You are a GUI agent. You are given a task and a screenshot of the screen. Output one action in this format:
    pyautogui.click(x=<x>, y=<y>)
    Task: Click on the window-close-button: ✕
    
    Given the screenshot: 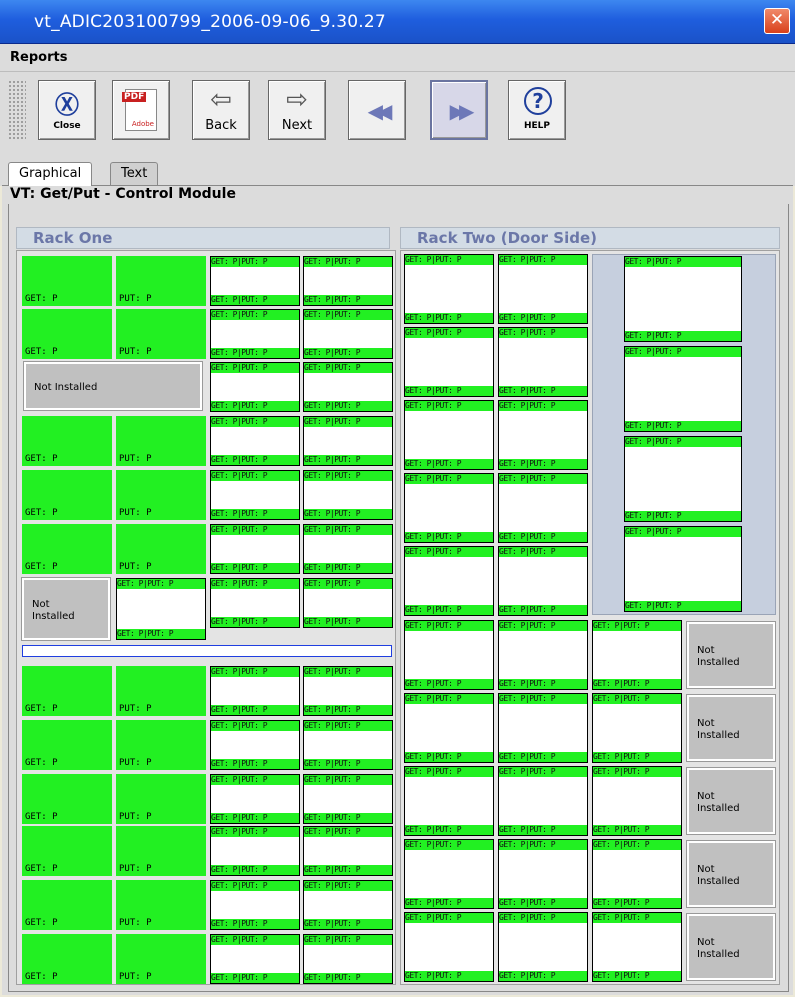 What is the action you would take?
    pyautogui.click(x=777, y=21)
    